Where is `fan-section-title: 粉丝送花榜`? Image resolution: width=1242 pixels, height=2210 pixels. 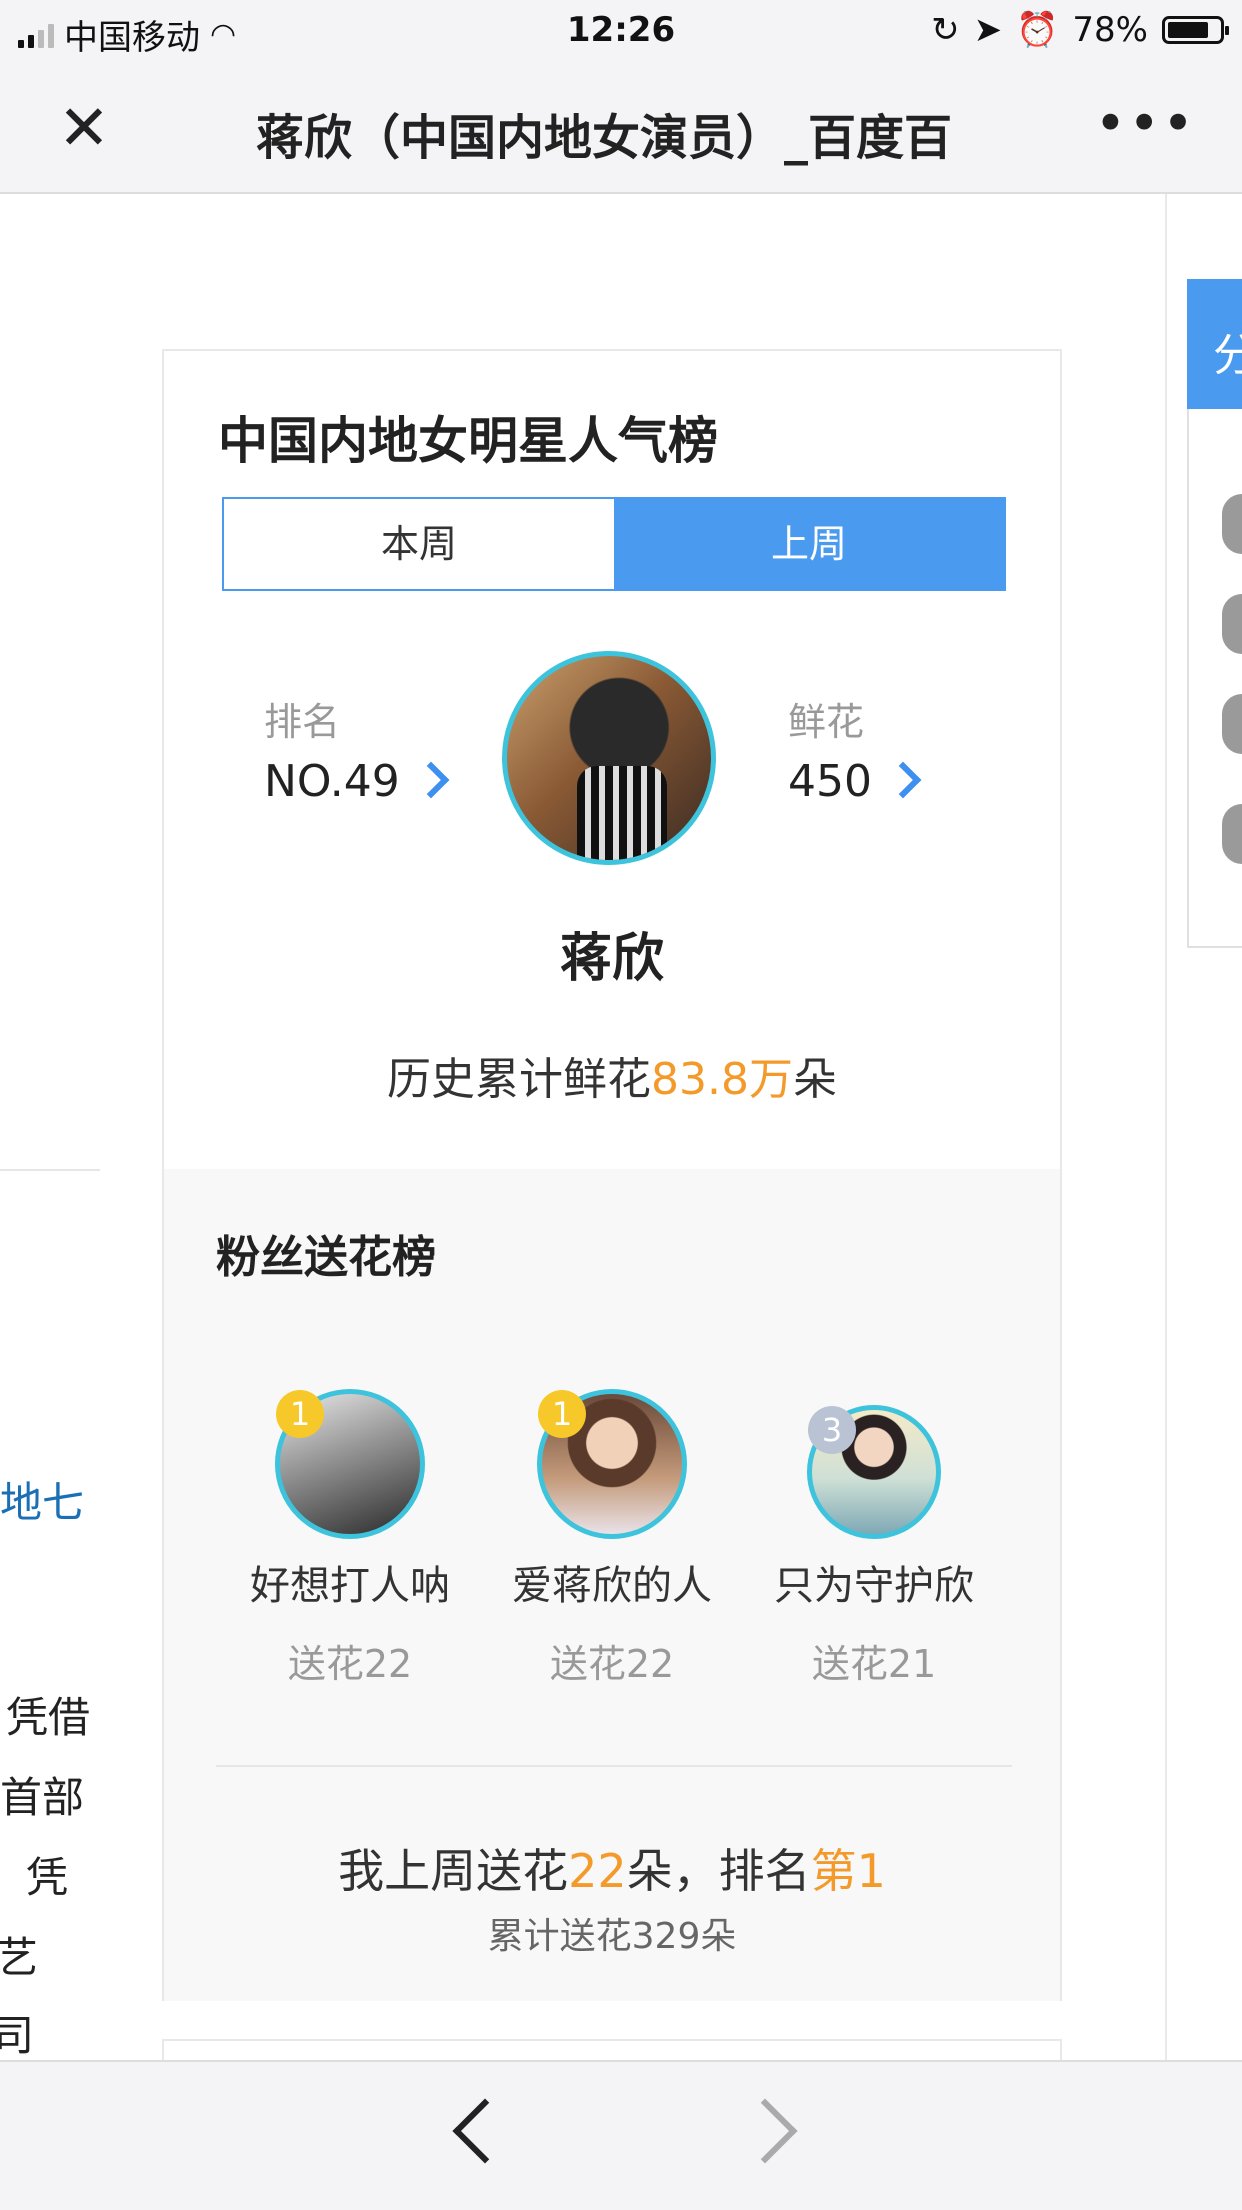
fan-section-title: 粉丝送花榜 is located at coordinates (326, 1257).